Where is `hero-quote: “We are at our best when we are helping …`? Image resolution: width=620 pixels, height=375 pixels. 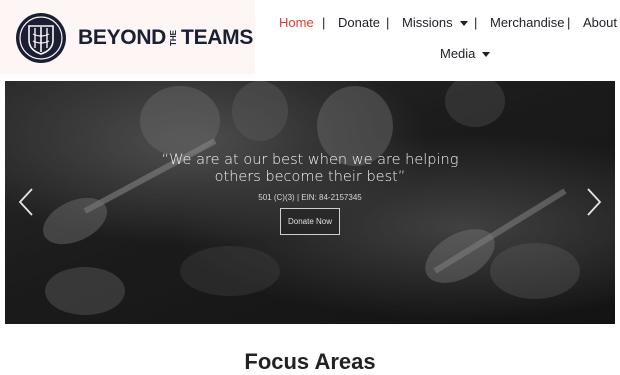
hero-quote: “We are at our best when we are helping … is located at coordinates (310, 168).